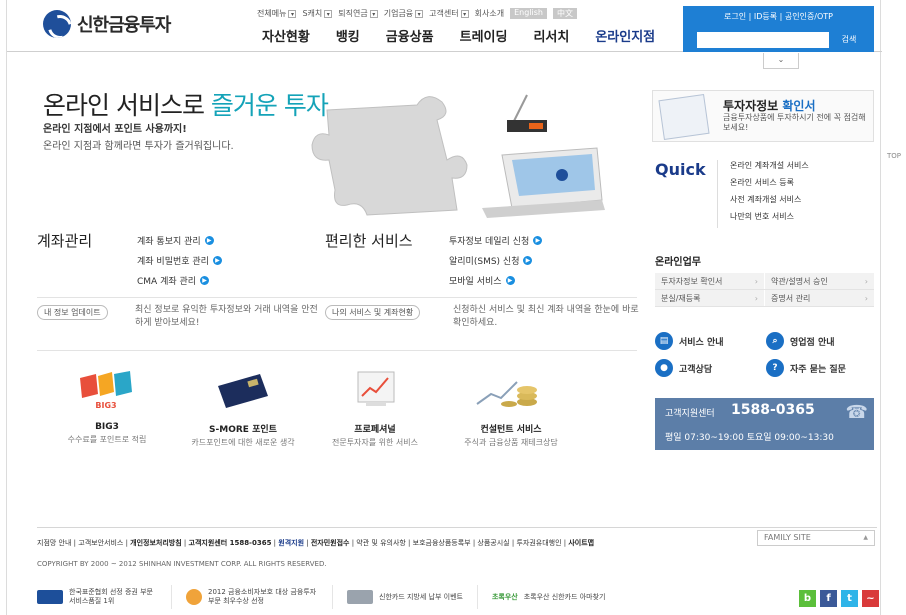  I want to click on online-task-terms: 약관/설명서 승인, so click(819, 281).